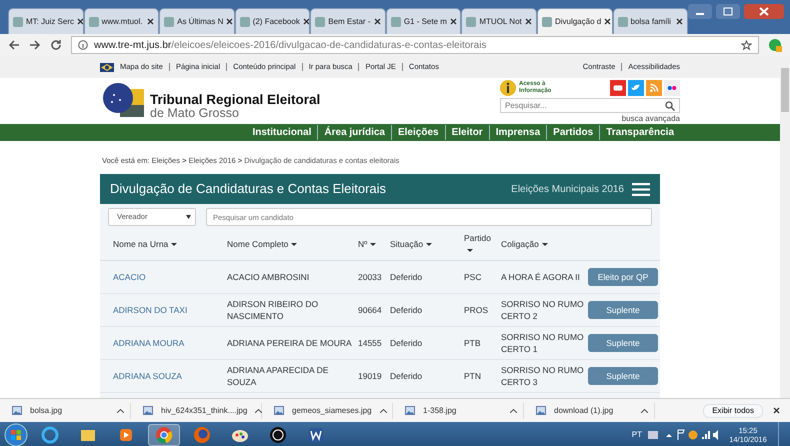 The image size is (790, 446). Describe the element at coordinates (650, 21) in the screenshot. I see `browser-tab: bolsa famíli` at that location.